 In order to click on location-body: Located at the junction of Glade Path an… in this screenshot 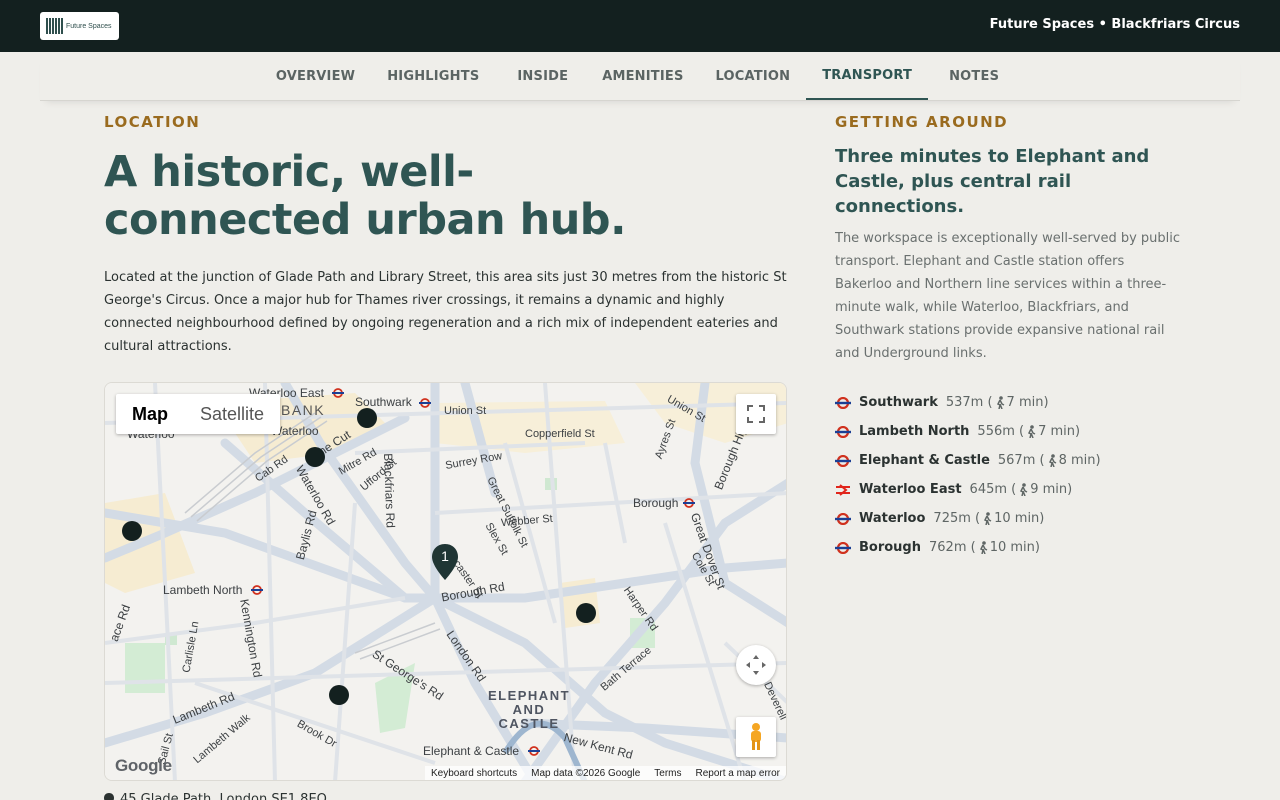, I will do `click(445, 312)`.